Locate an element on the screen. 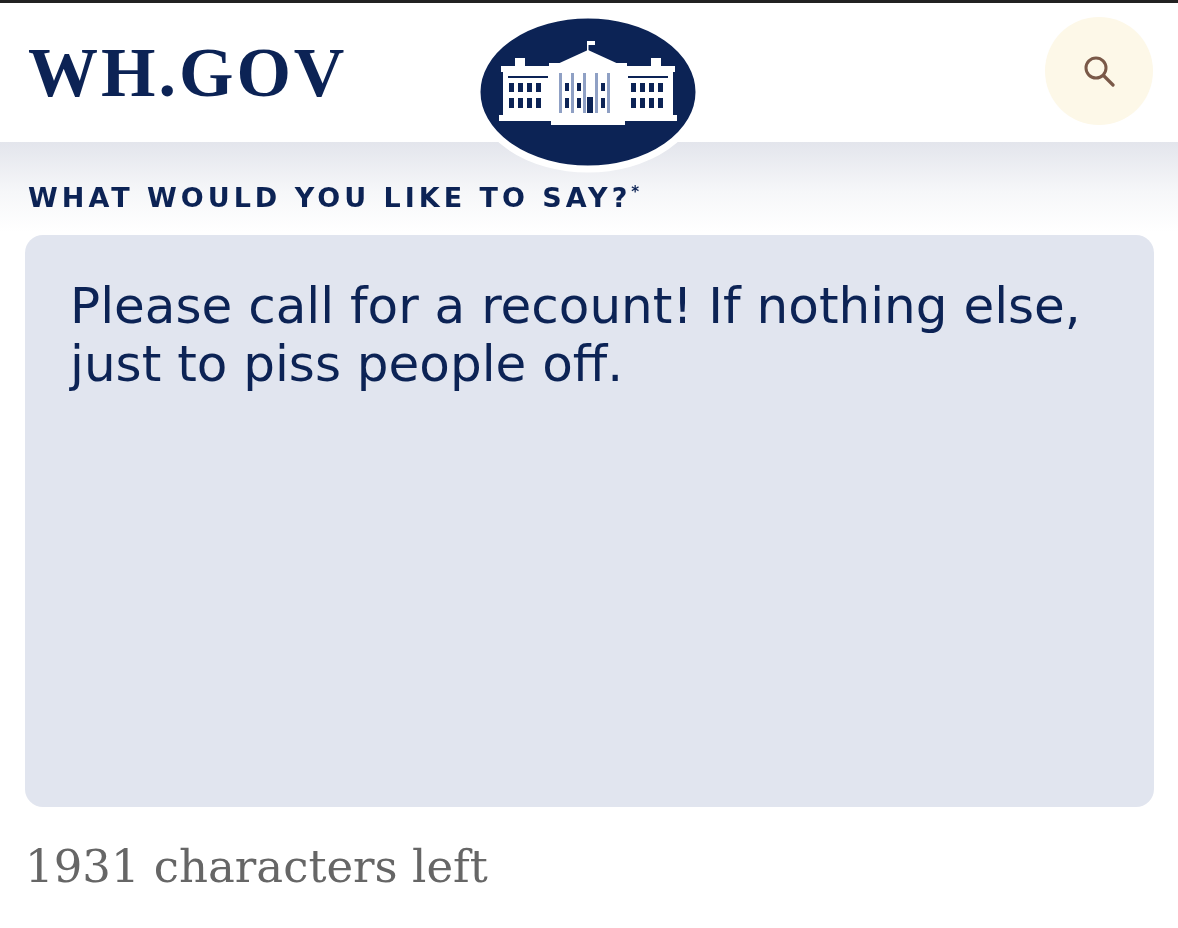 The width and height of the screenshot is (1178, 928). field-label: WHAT WOULD YOU LIKE TO SAY?$^{*}$ is located at coordinates (334, 198).